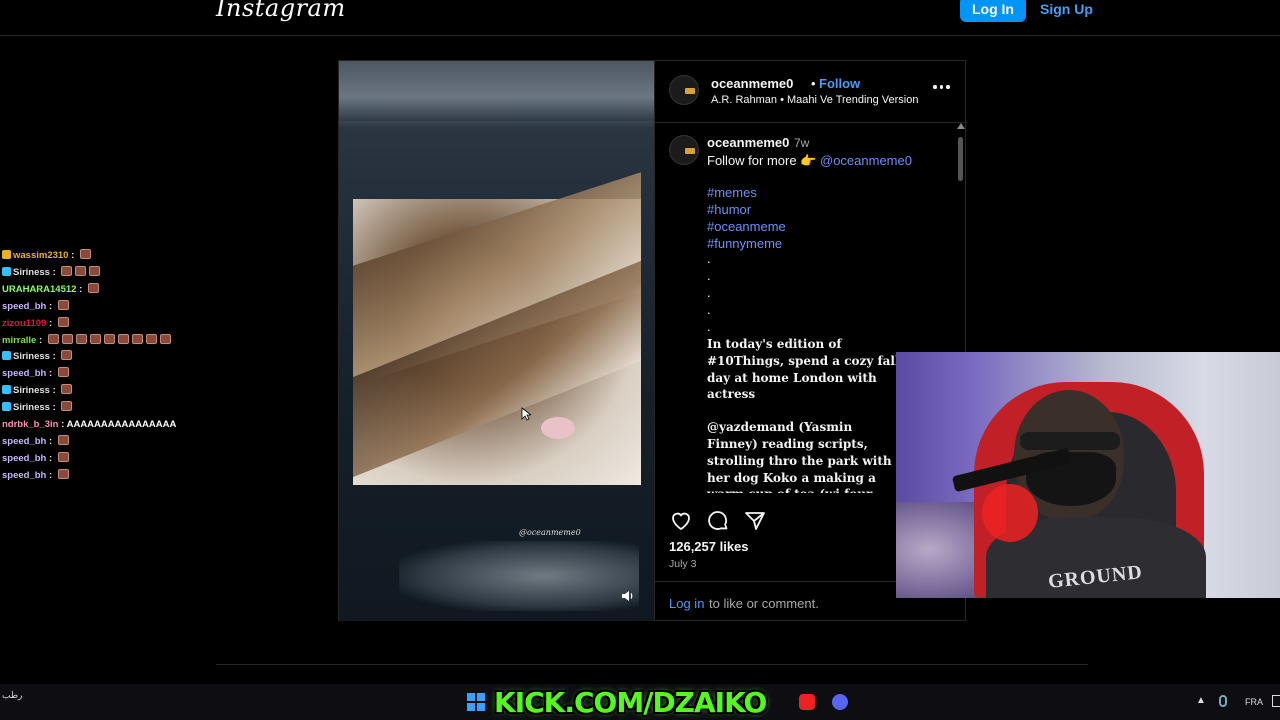 The height and width of the screenshot is (720, 1280). I want to click on chat-message: ndrbk_b_3in : AAAAAAAAAAAAAAAA, so click(89, 425).